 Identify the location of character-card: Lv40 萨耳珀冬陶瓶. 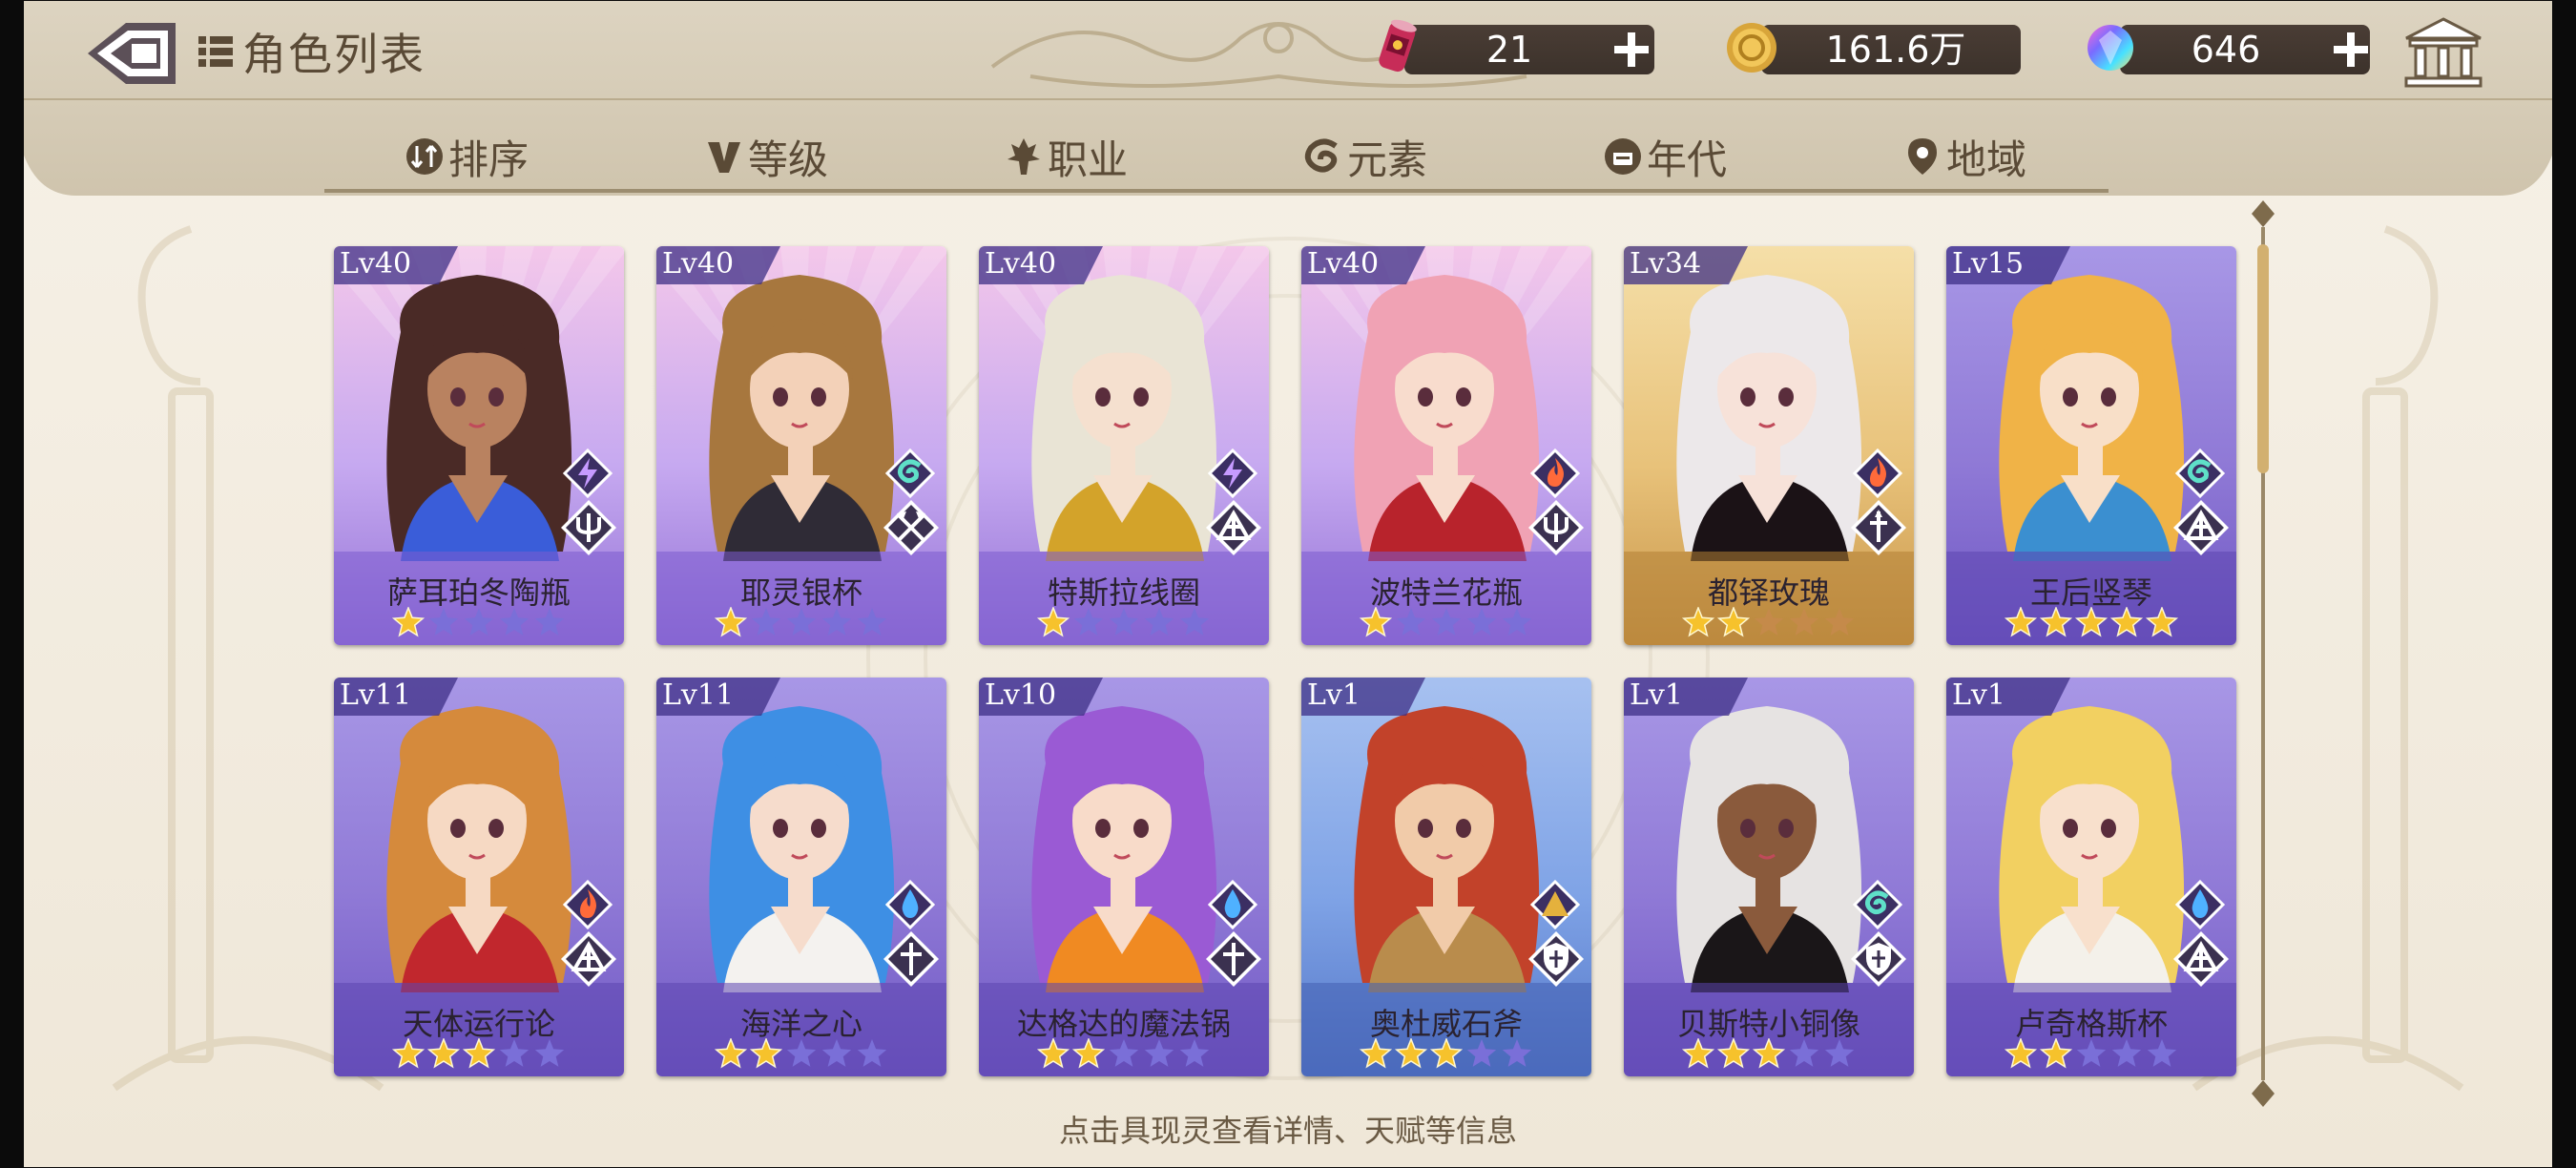
(479, 445).